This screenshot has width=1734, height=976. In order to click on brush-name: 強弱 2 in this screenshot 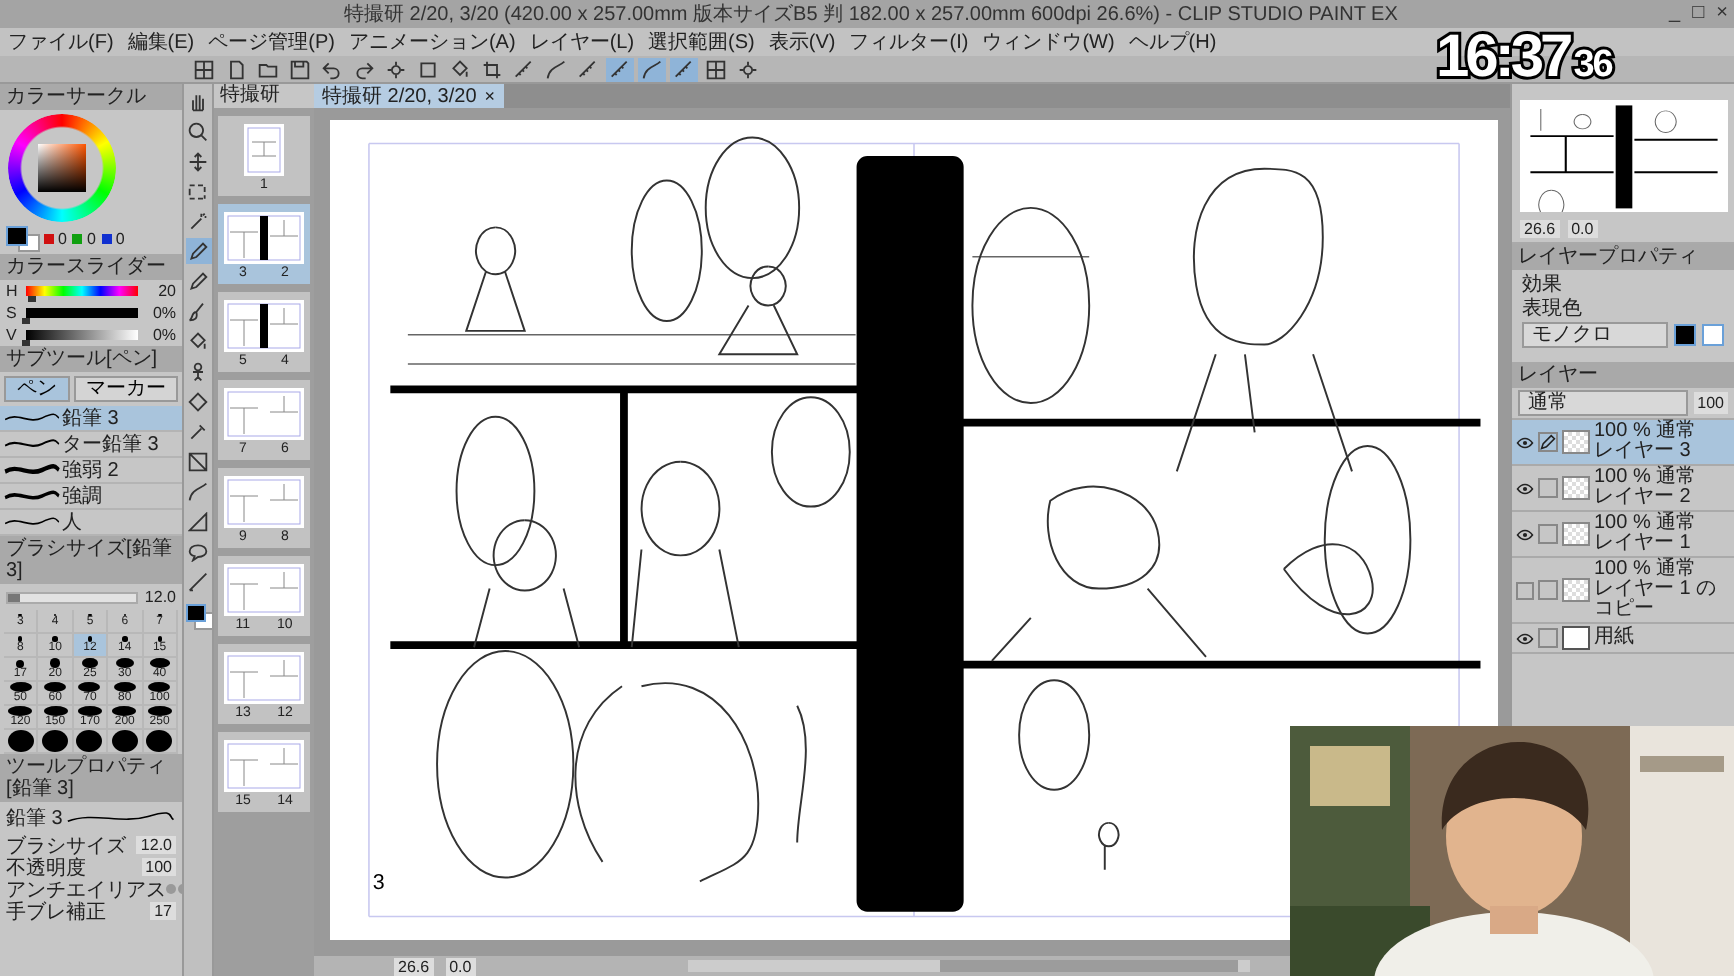, I will do `click(90, 471)`.